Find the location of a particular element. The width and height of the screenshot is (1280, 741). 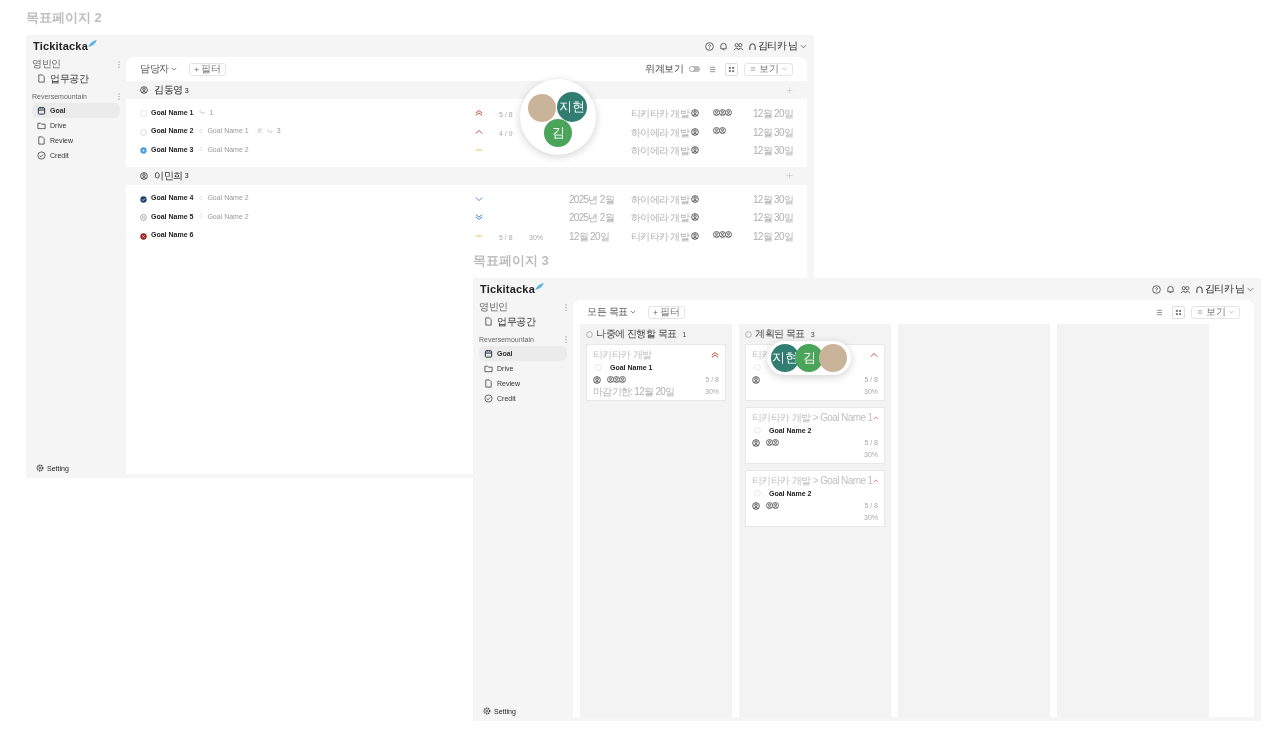

description-icon is located at coordinates (259, 130).